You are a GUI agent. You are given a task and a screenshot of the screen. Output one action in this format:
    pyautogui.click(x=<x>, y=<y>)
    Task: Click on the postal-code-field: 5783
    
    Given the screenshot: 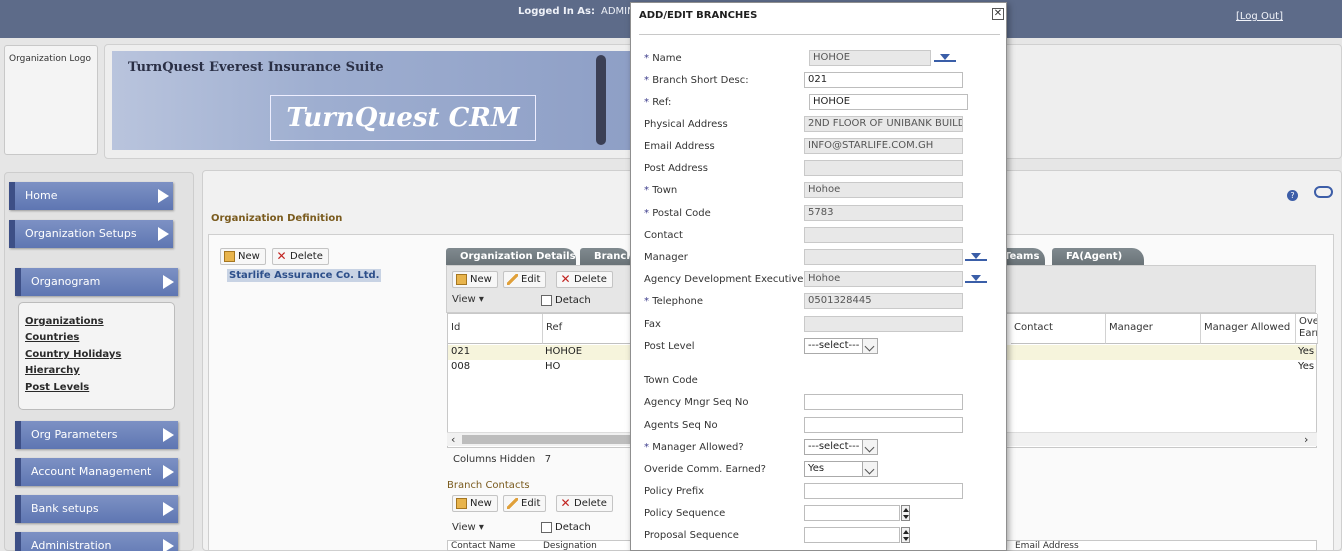 What is the action you would take?
    pyautogui.click(x=883, y=213)
    